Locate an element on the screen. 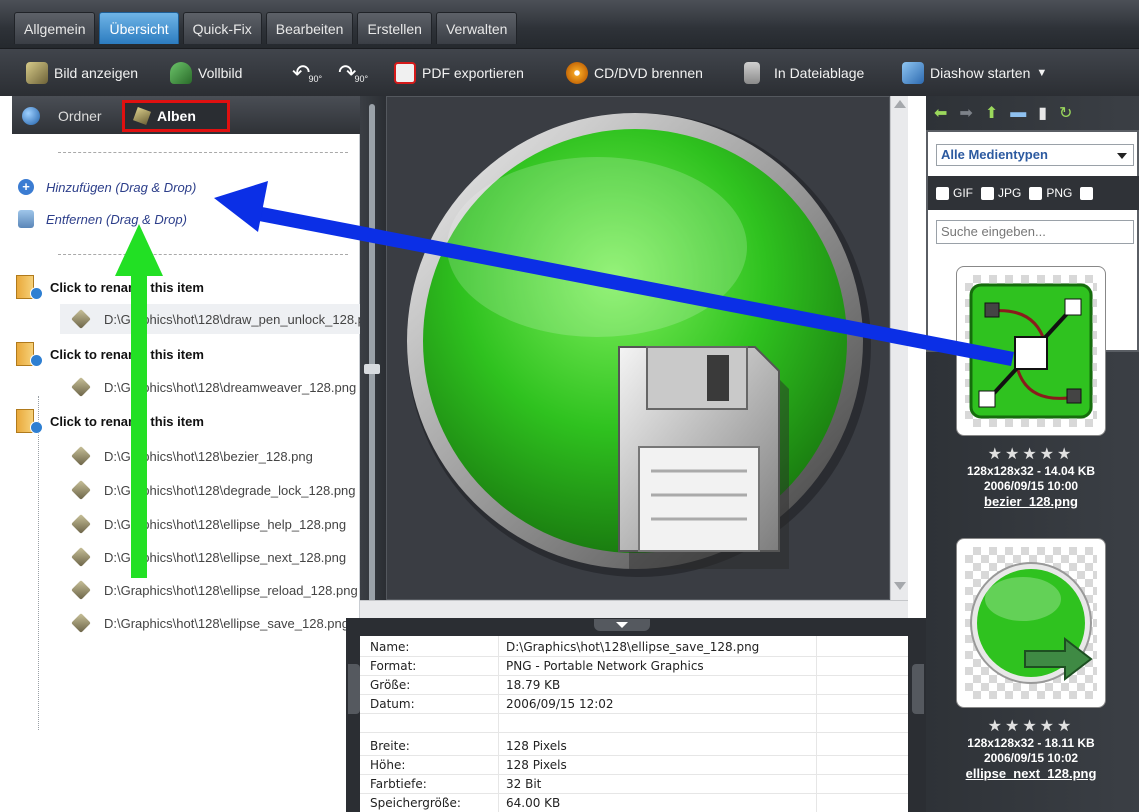 The image size is (1139, 812). album-file: D:\Graphics\hot\128\bezier_128.png is located at coordinates (210, 456).